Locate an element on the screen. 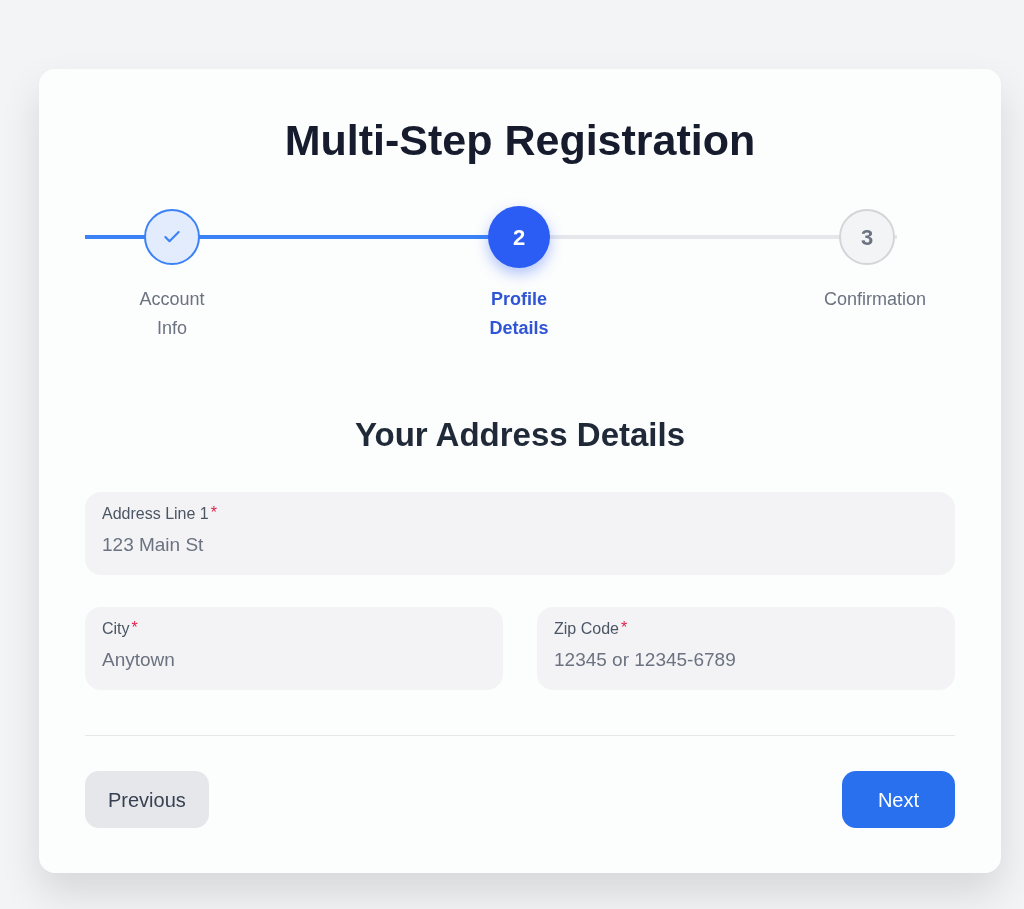 Image resolution: width=1024 pixels, height=909 pixels. previous-button: Previous is located at coordinates (147, 799).